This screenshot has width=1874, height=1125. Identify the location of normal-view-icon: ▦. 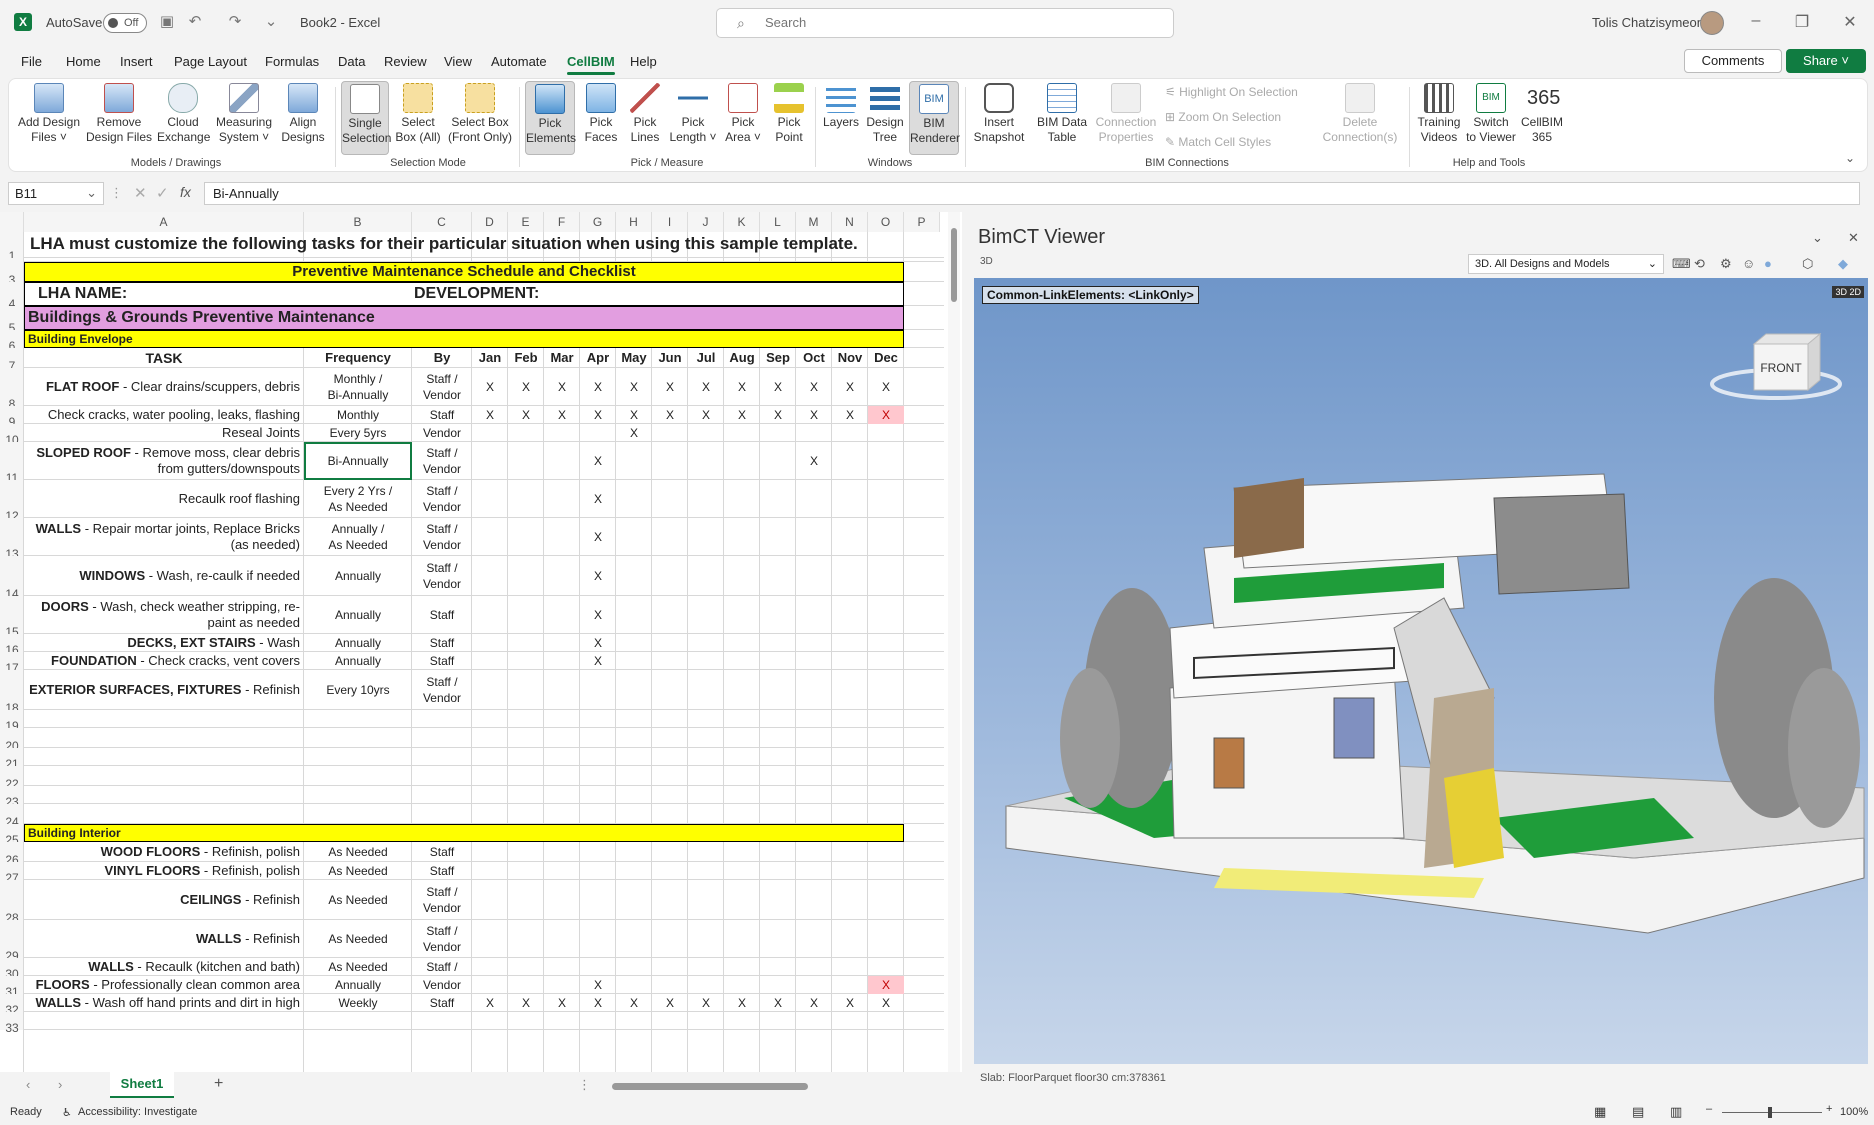
(1600, 1112).